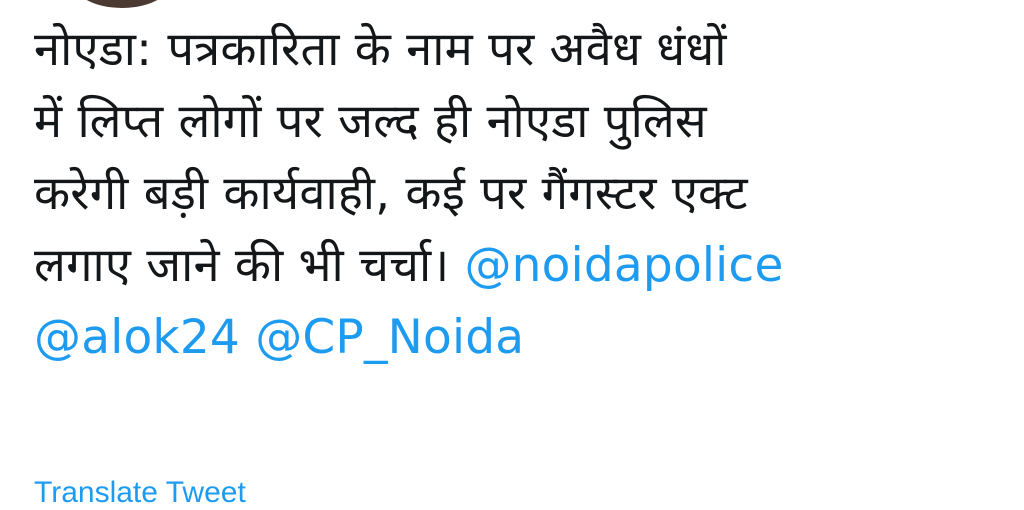  I want to click on tweet-line: नोएडा: पत्रकारिता के नाम पर अवैध धंधों, so click(380, 49).